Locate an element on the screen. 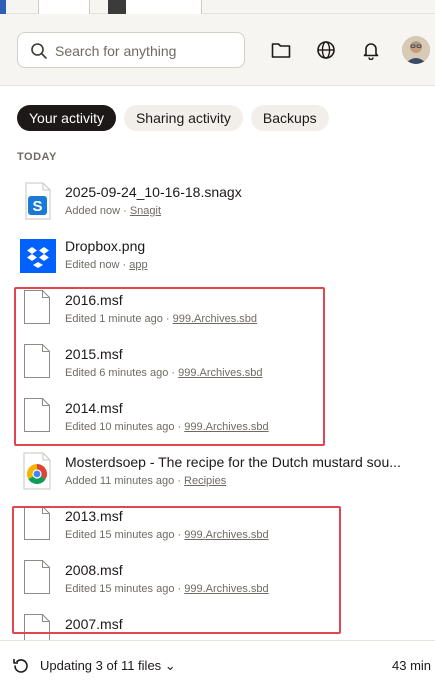 The image size is (435, 687). item-meta: Edited 1 minute ago · 999.Archives.sbd is located at coordinates (161, 319).